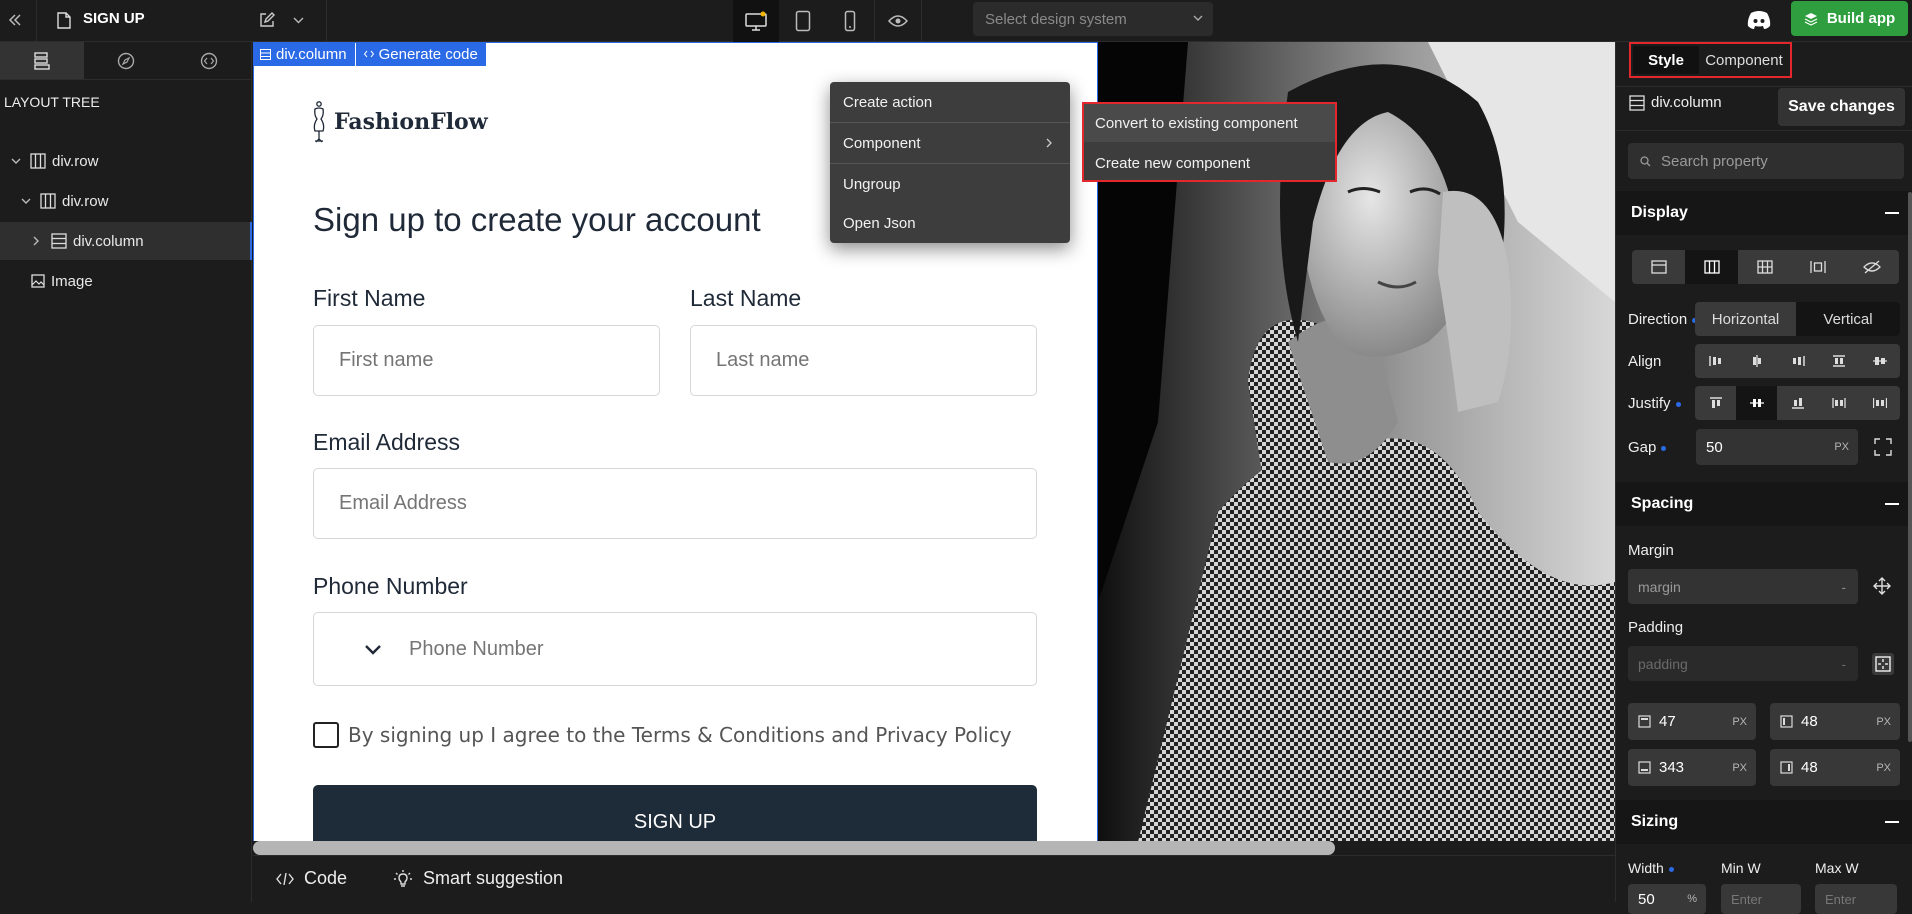 The height and width of the screenshot is (914, 1912). What do you see at coordinates (1843, 663) in the screenshot?
I see `padding-dash: -` at bounding box center [1843, 663].